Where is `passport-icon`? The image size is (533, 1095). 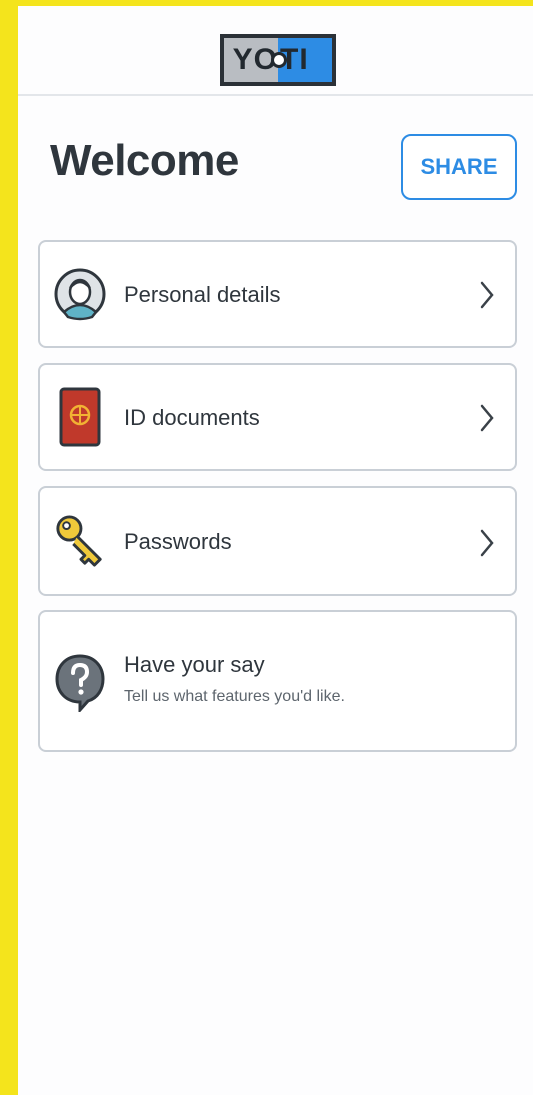
passport-icon is located at coordinates (80, 417).